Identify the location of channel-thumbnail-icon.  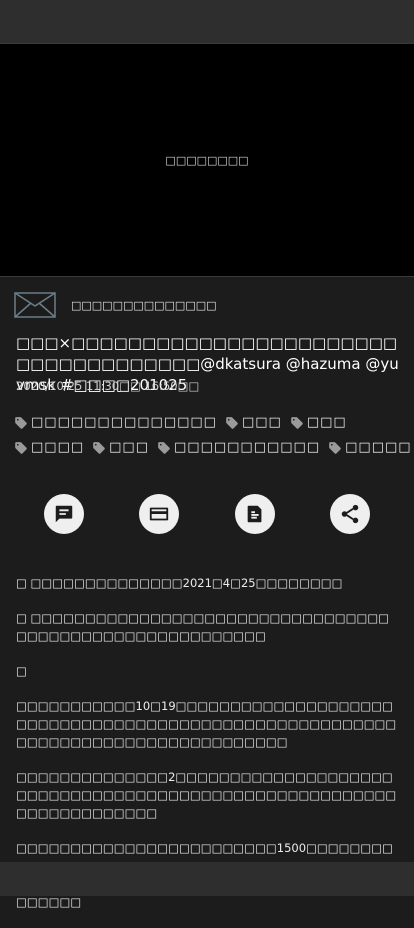
(35, 305).